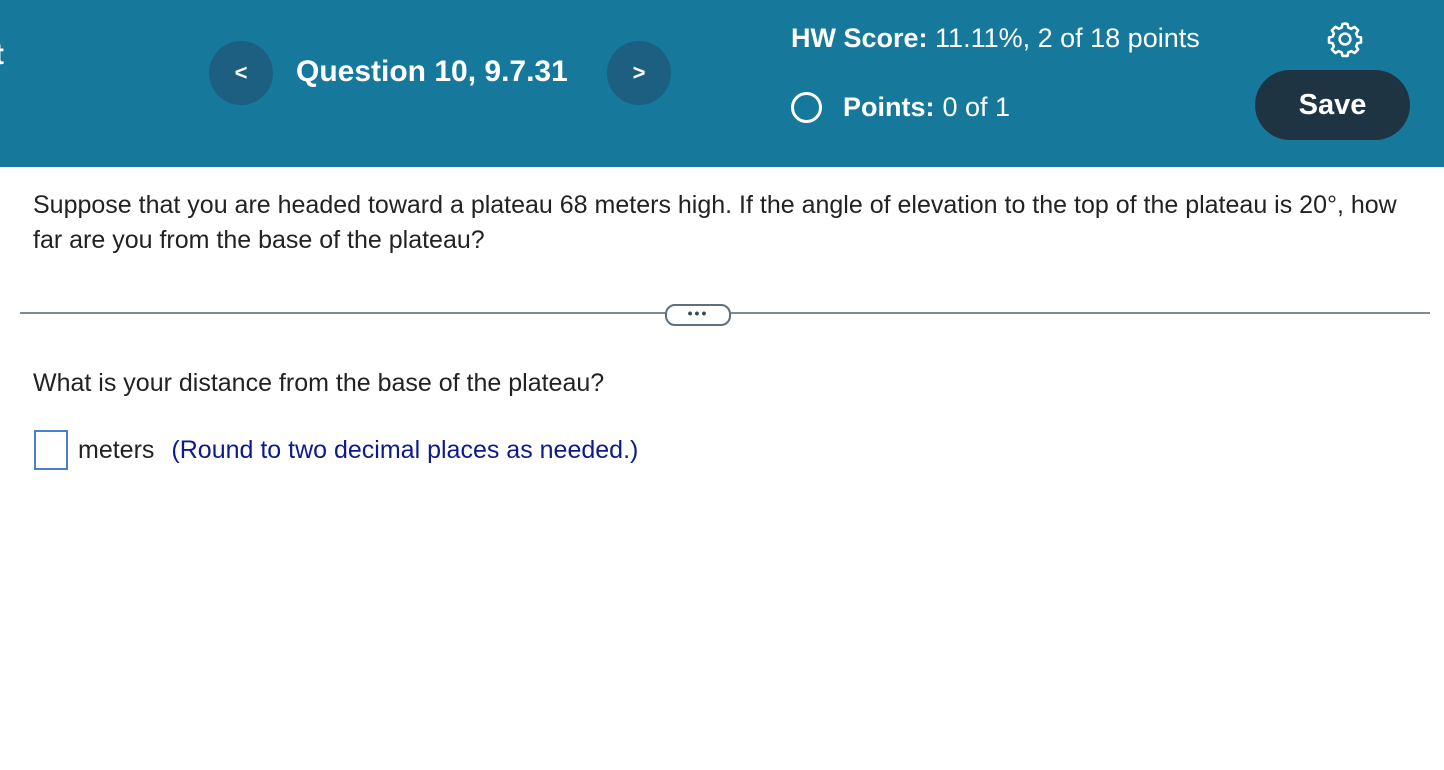 This screenshot has height=770, width=1444. I want to click on hw-score: HW Score: 11.11%, 2 of 18 points, so click(1001, 38).